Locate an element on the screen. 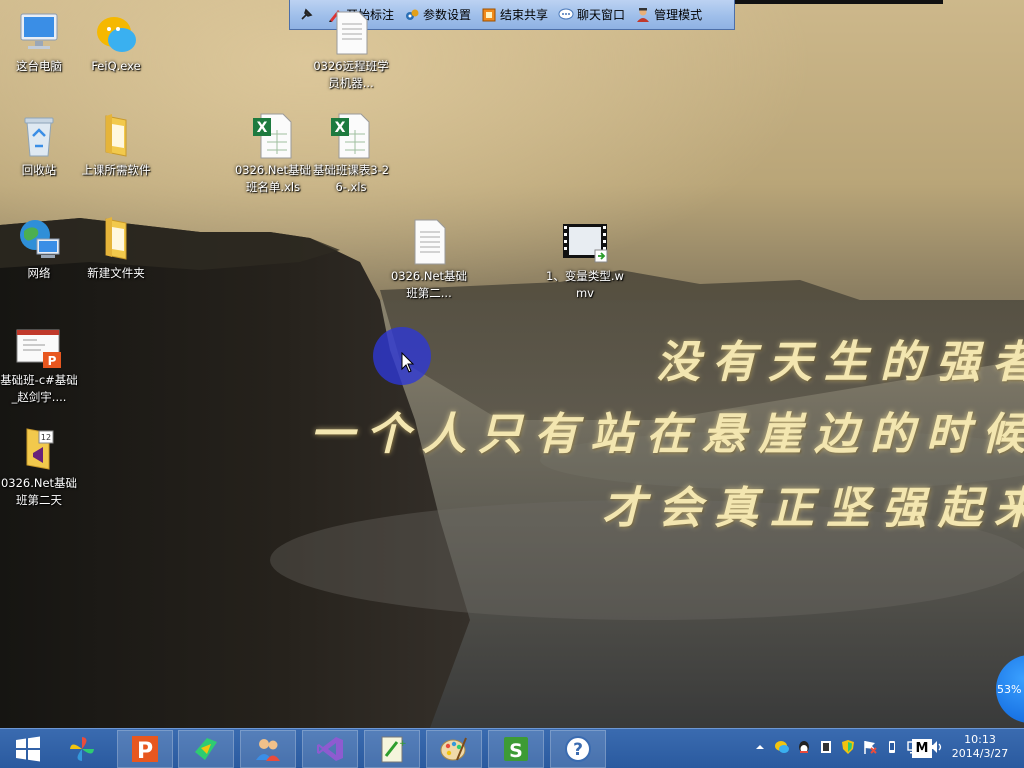  paint-palette-icon is located at coordinates (453, 749).